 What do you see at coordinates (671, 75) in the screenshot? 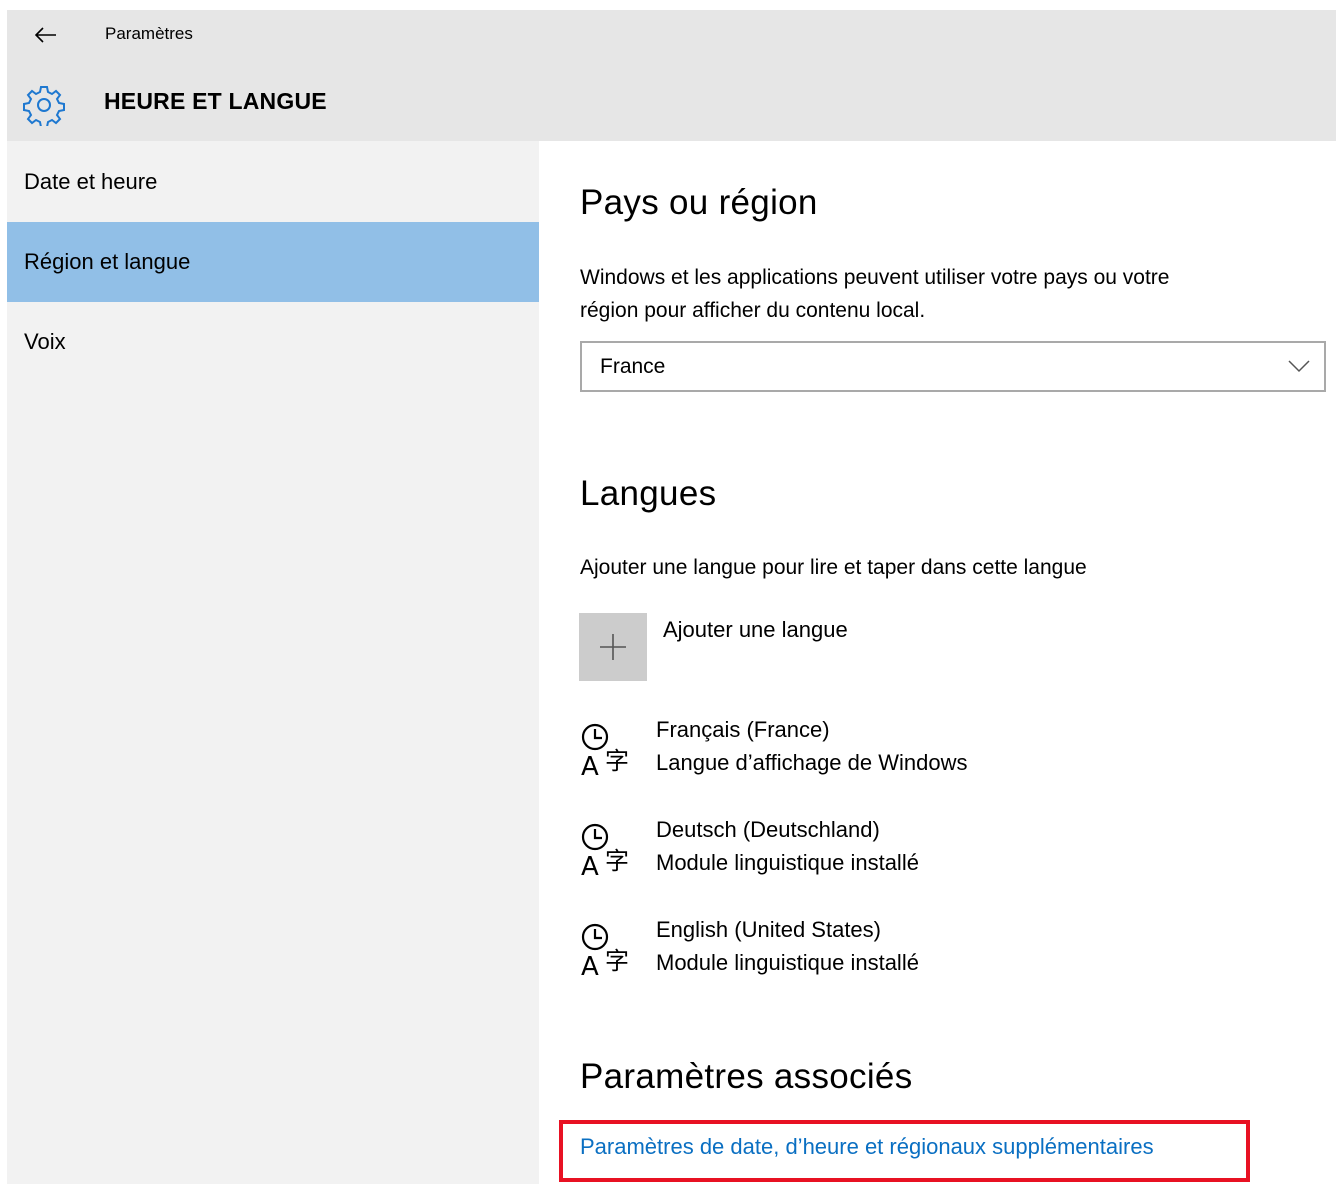
I see `title-bar: Paramètres HEURE ET LANGUE` at bounding box center [671, 75].